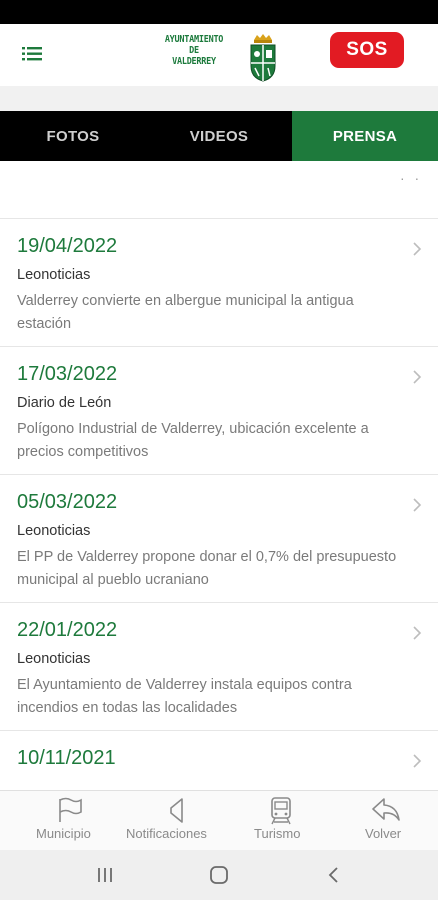 The width and height of the screenshot is (438, 900). I want to click on back-icon, so click(334, 875).